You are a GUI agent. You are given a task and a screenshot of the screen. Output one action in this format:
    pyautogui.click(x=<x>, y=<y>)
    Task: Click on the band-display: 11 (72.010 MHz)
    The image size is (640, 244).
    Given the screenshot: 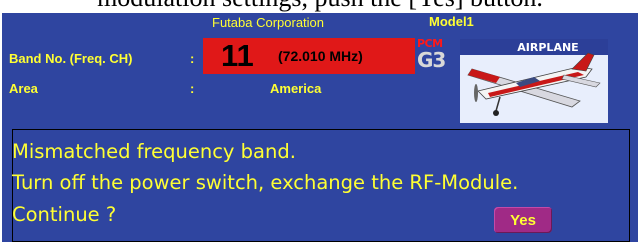 What is the action you would take?
    pyautogui.click(x=309, y=56)
    